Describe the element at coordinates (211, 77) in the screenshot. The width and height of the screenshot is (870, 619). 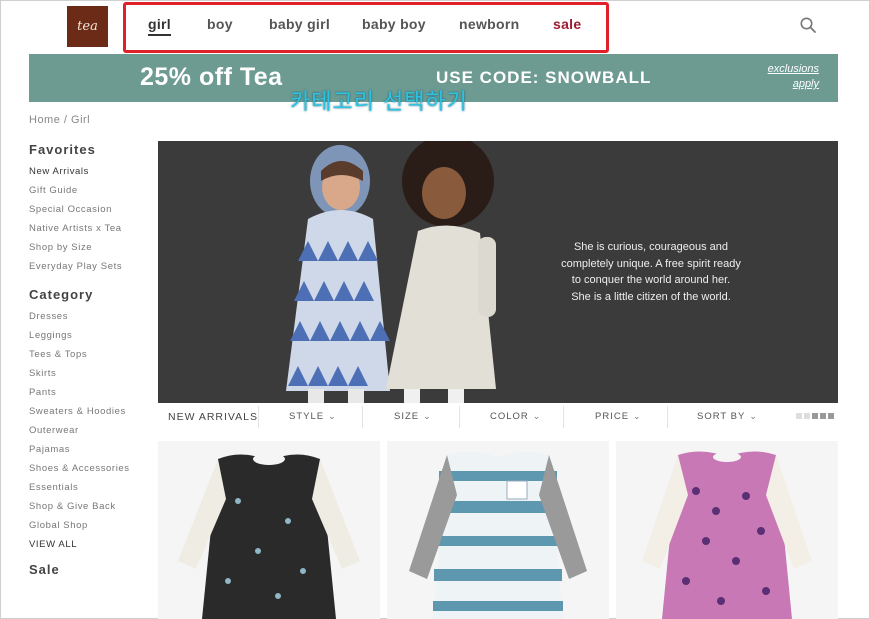
I see `promo-headline: 25% off Tea` at that location.